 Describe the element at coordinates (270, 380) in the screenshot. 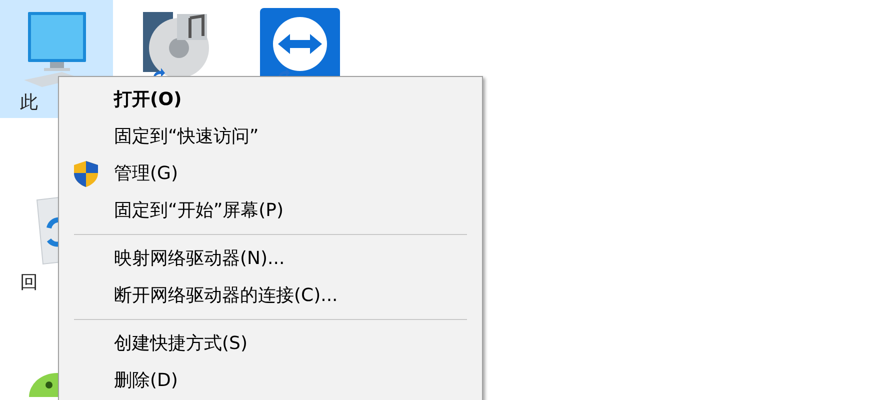

I see `menu-item: 删除(D)` at that location.